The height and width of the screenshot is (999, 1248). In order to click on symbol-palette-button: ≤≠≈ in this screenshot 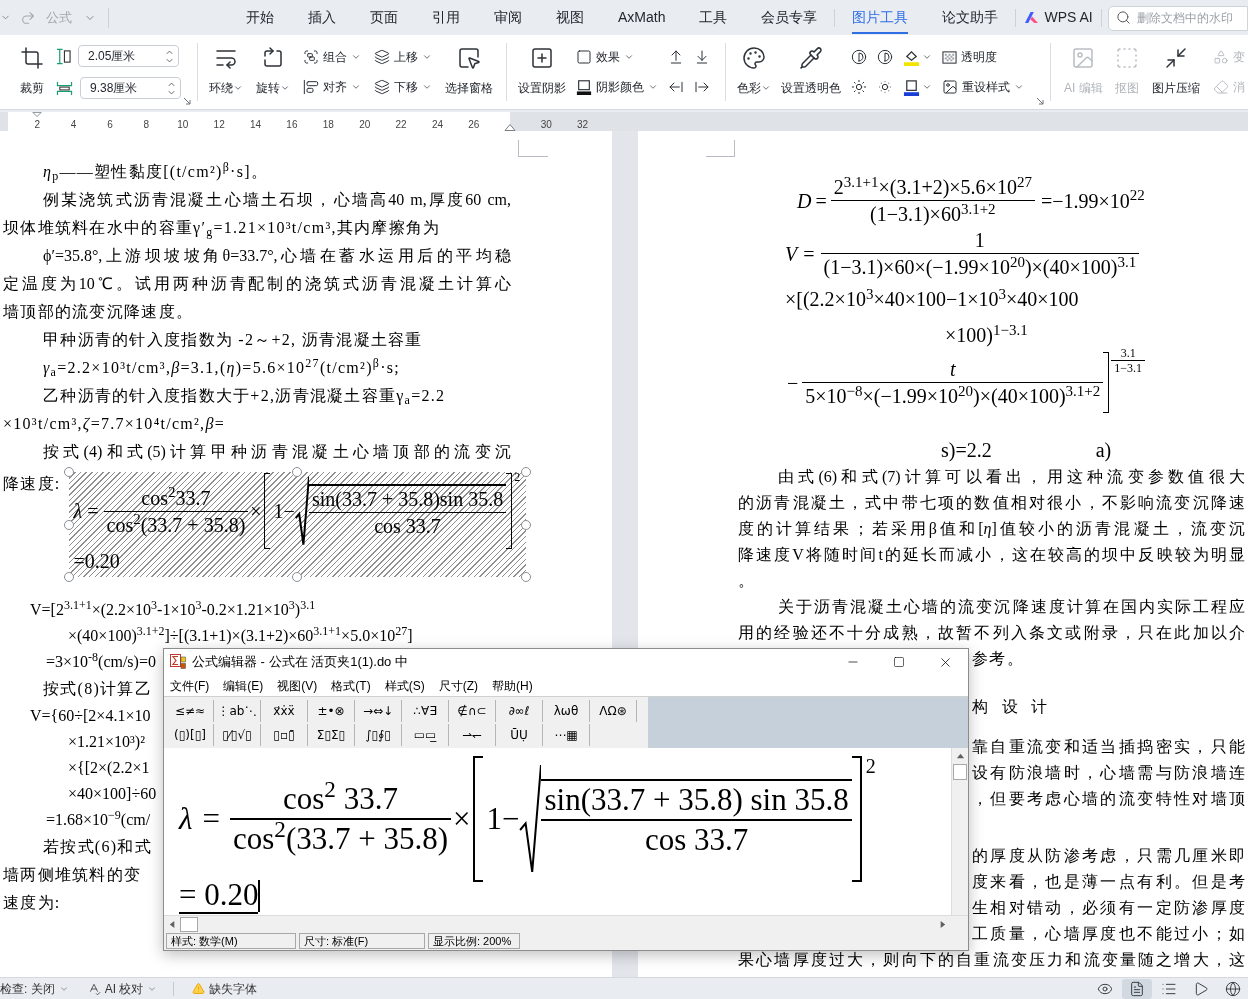, I will do `click(190, 710)`.